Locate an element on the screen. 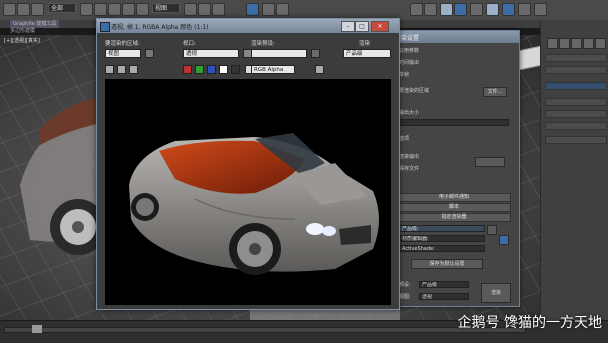 Image resolution: width=608 pixels, height=343 pixels. mirror-icon is located at coordinates (268, 9).